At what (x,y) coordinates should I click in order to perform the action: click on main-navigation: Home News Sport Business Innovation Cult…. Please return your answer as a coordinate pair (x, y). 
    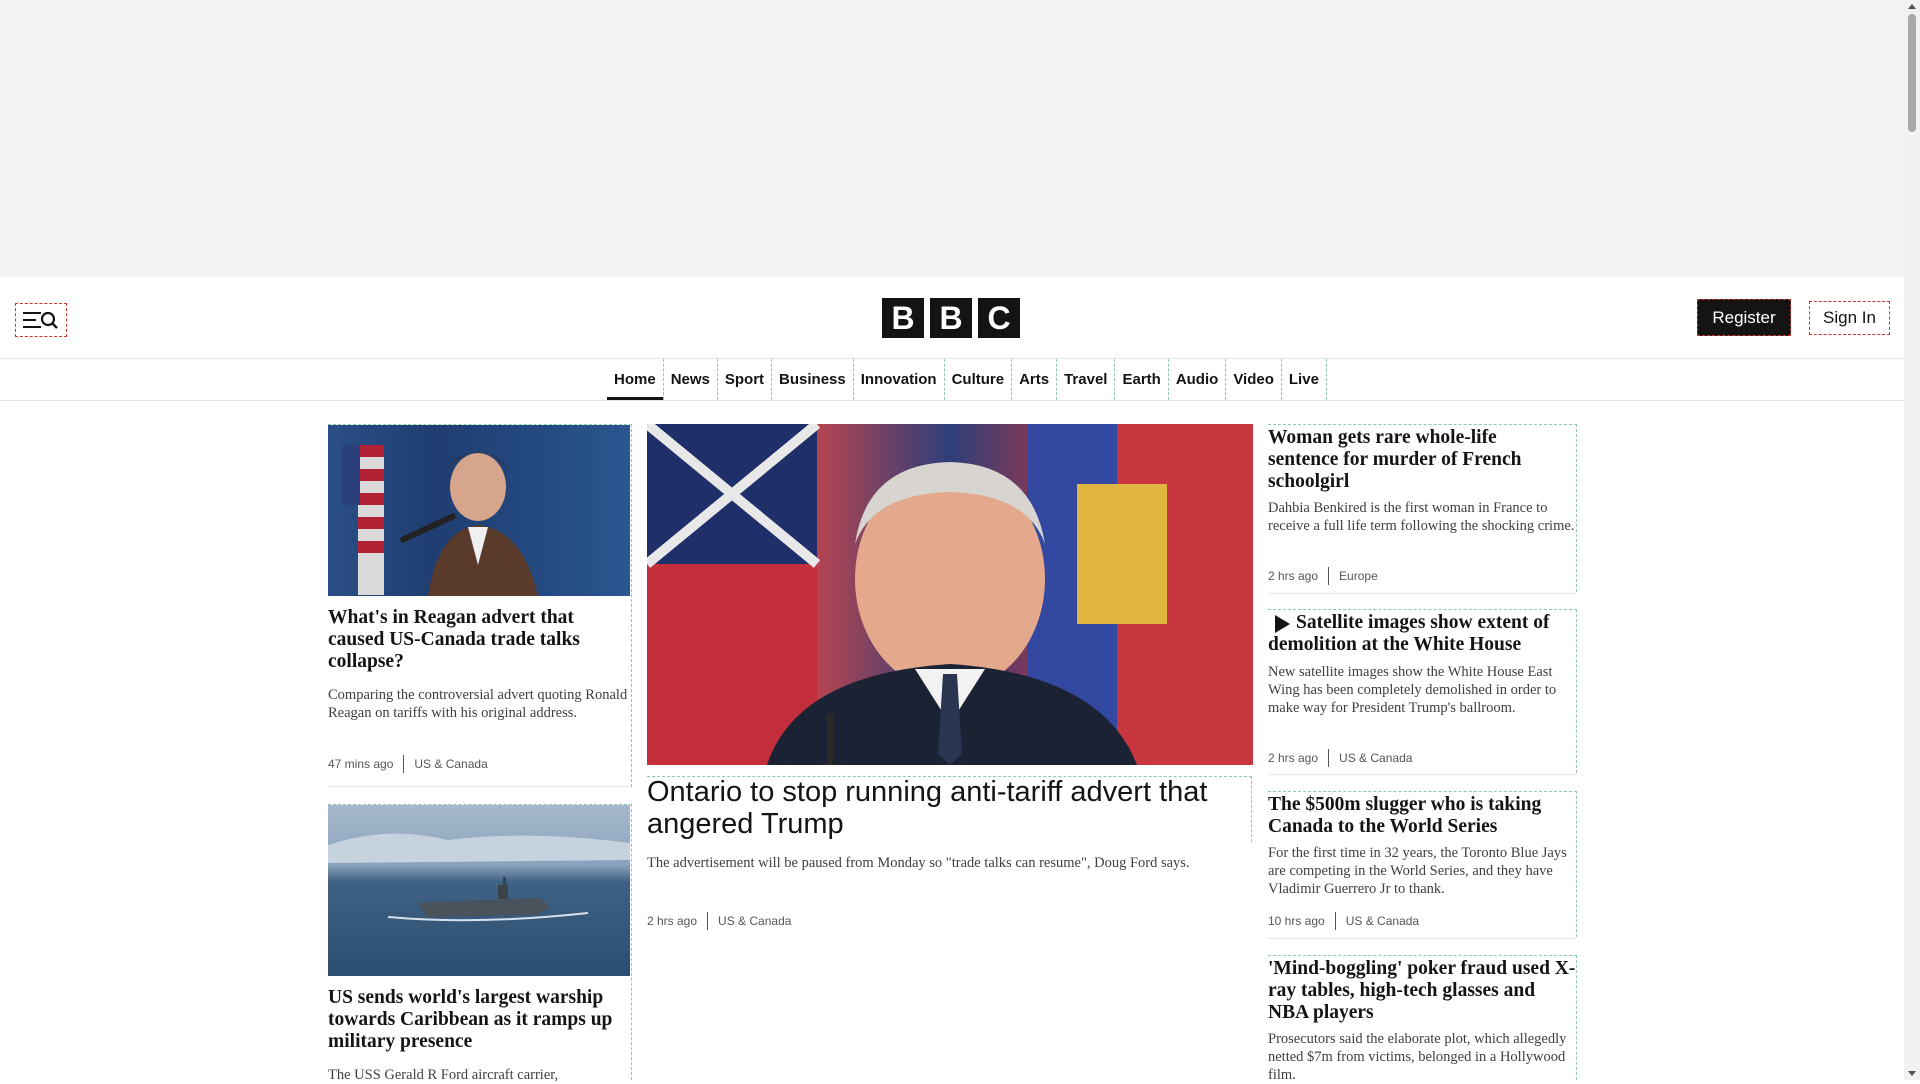
    Looking at the image, I should click on (952, 380).